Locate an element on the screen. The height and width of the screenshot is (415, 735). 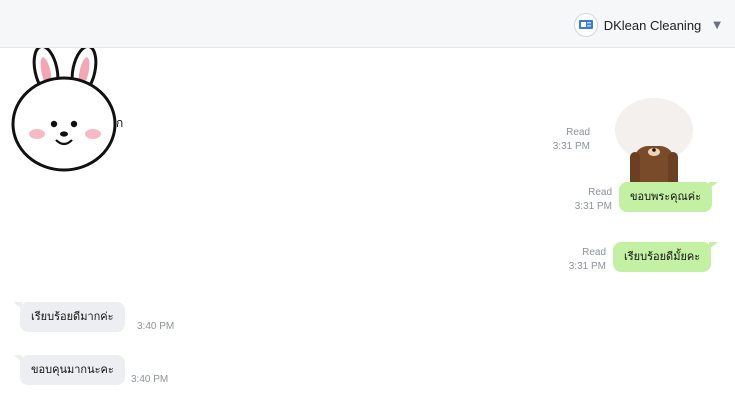
partial-message-text: ก is located at coordinates (120, 123).